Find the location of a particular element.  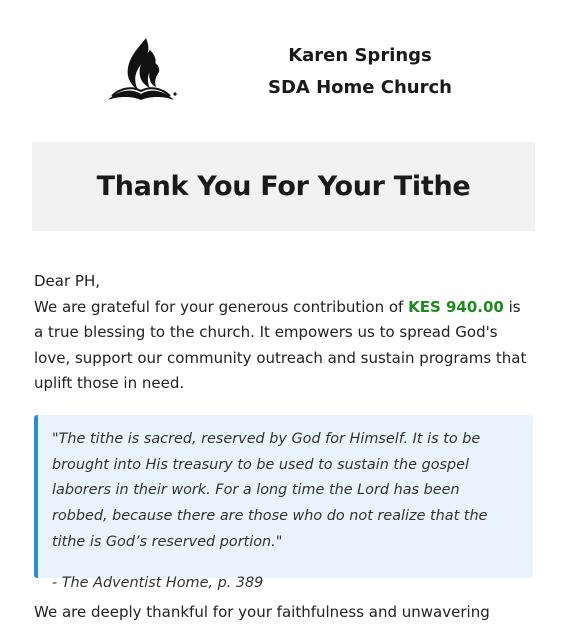

church-name: Karen Springs SDA Home Church is located at coordinates (360, 72).